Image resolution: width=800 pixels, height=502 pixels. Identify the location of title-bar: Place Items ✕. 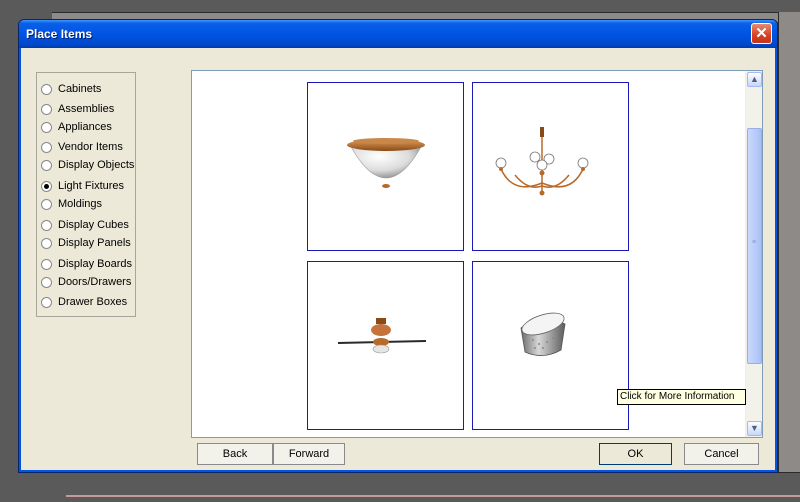
(398, 34).